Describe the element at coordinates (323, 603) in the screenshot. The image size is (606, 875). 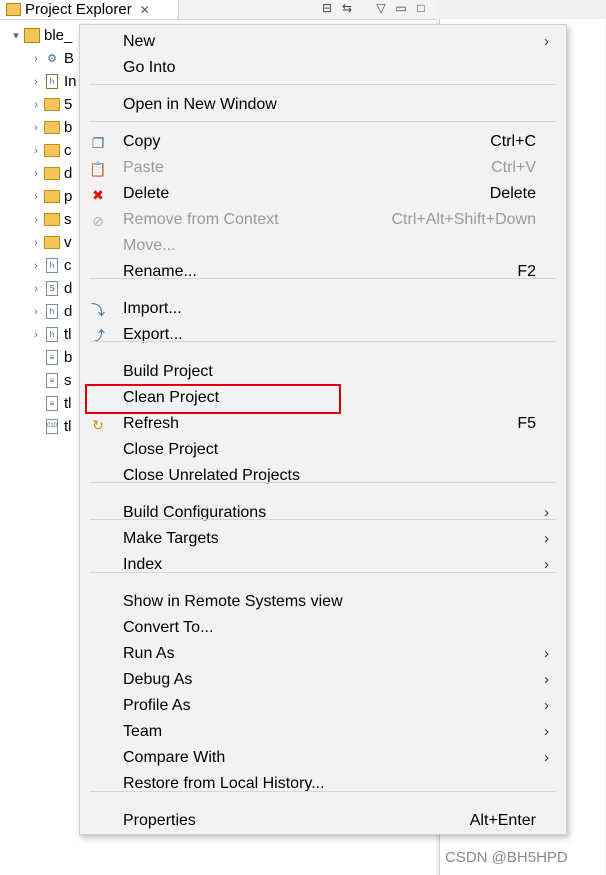
I see `menu-item-show-in-remote-systems-view: Show in Remote Systems view` at that location.